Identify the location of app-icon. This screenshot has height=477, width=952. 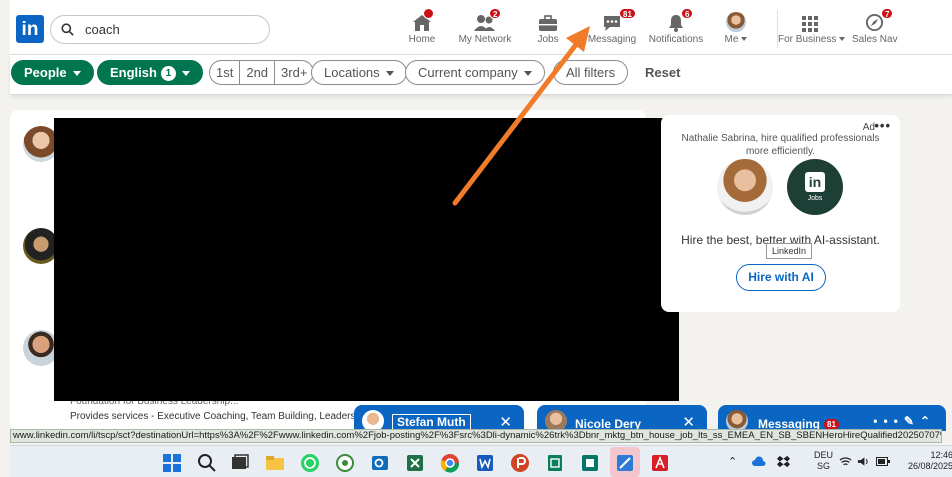
(345, 463).